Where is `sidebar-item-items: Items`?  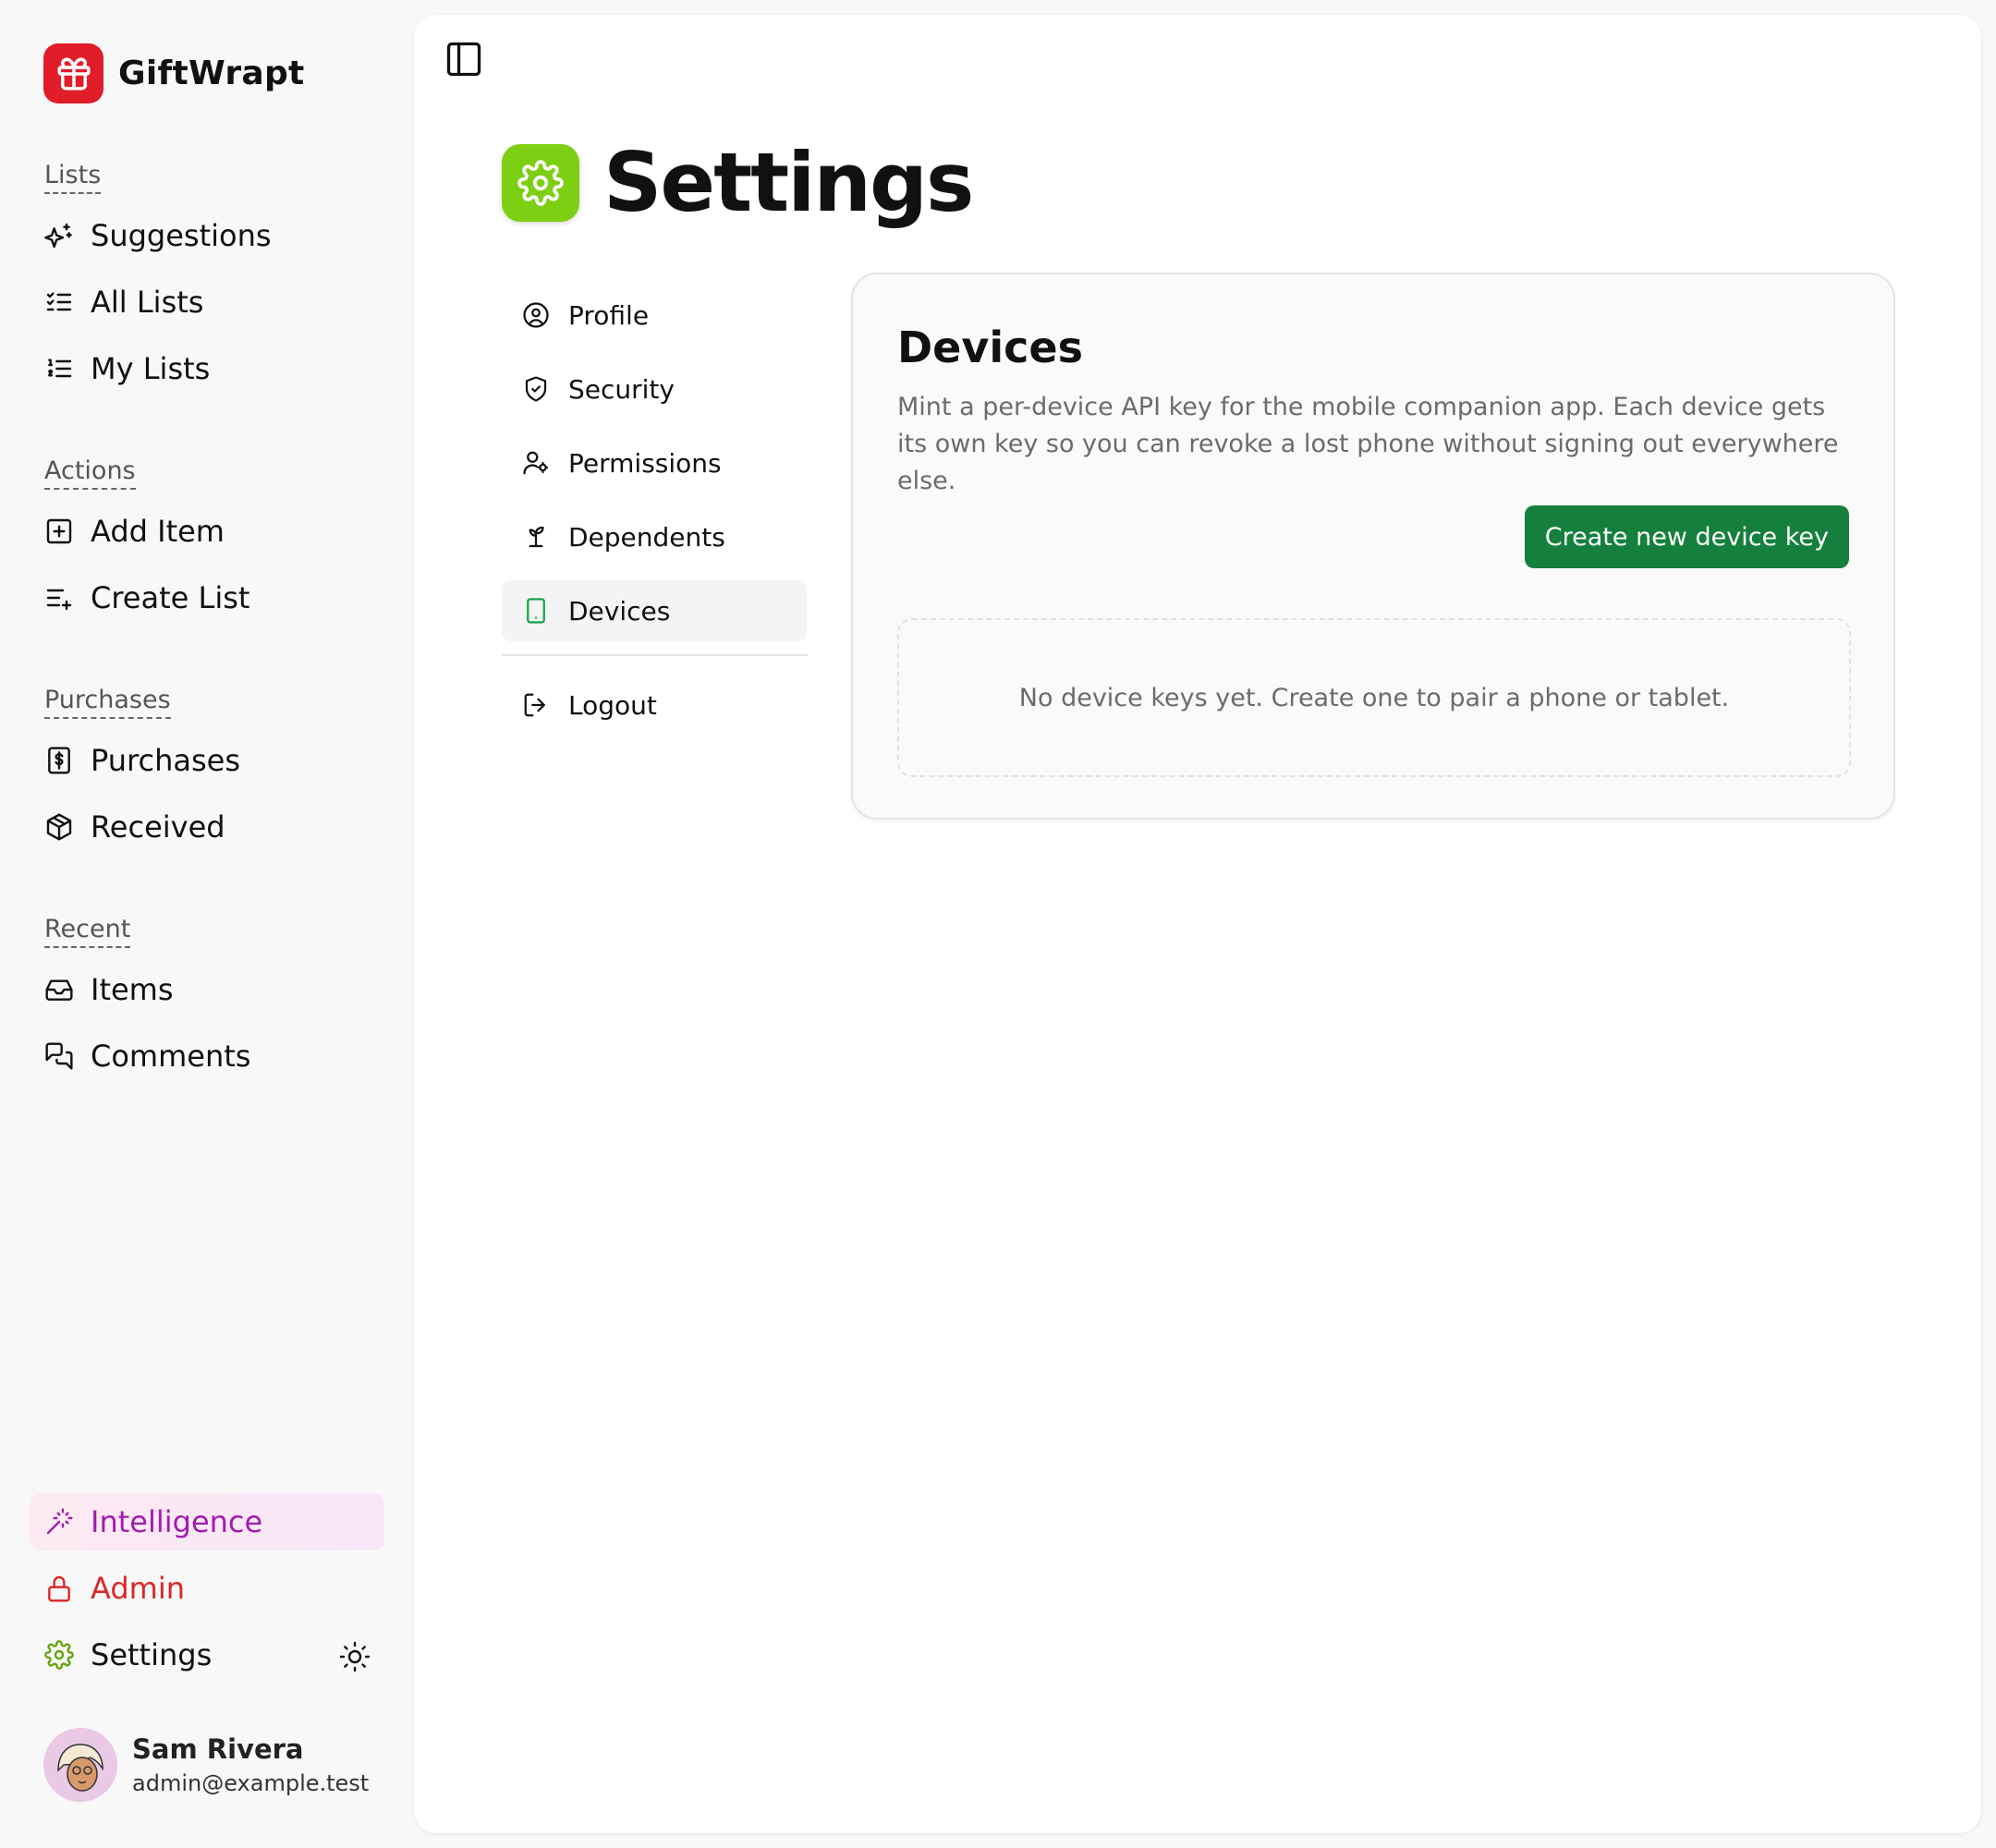 sidebar-item-items: Items is located at coordinates (207, 989).